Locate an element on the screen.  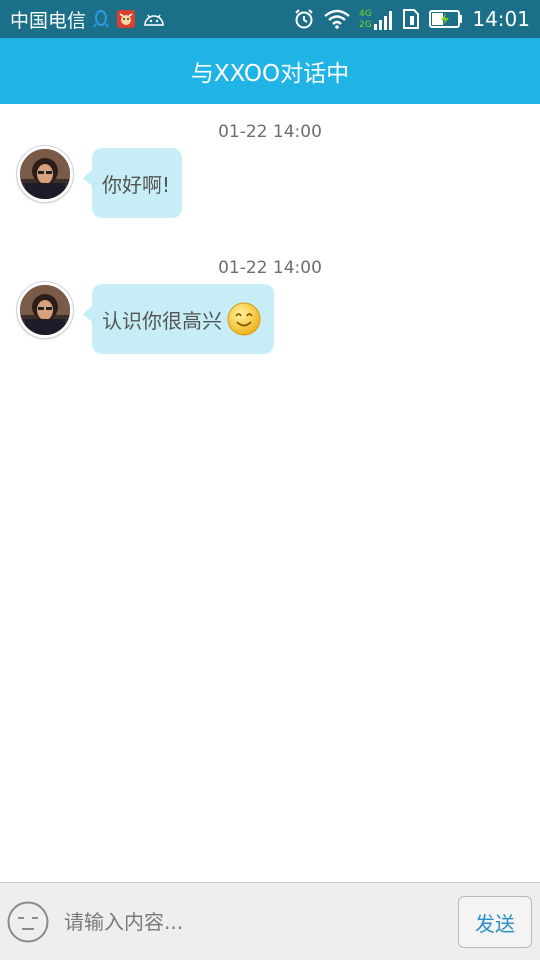
chat-header: 与XXOO对话中 is located at coordinates (270, 71).